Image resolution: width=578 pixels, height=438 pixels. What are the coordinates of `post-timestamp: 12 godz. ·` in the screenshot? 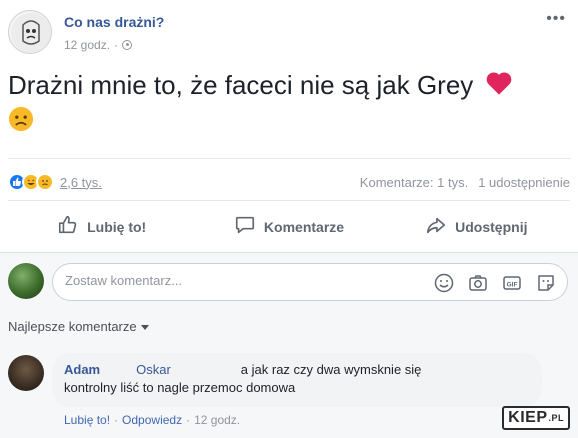 It's located at (98, 45).